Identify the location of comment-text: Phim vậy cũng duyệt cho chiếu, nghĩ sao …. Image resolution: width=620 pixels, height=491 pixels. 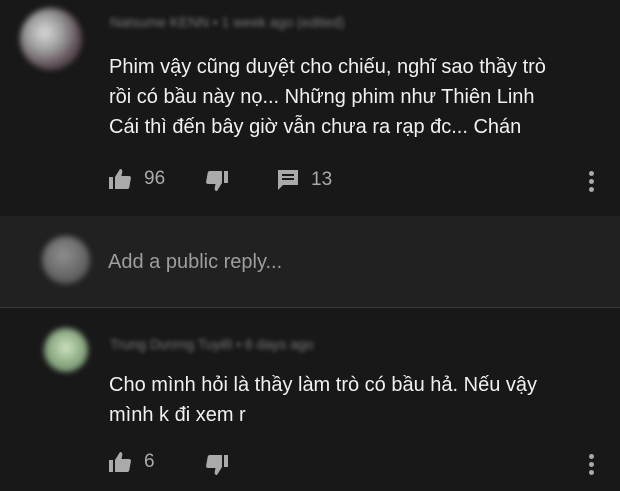
(327, 97).